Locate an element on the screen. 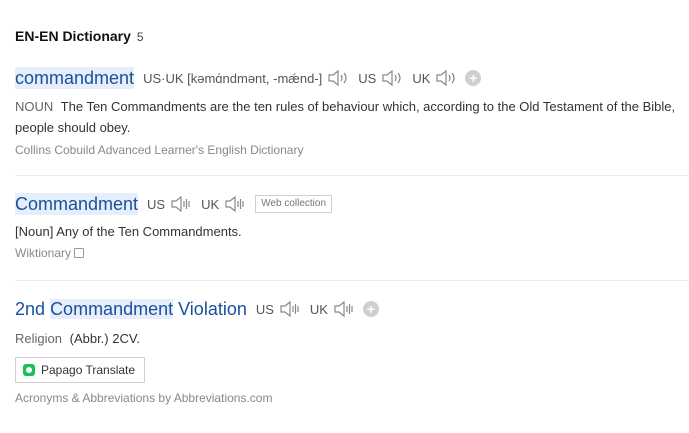 The width and height of the screenshot is (689, 433). definition-text: [Noun] Any of the Ten Commandments. is located at coordinates (128, 231).